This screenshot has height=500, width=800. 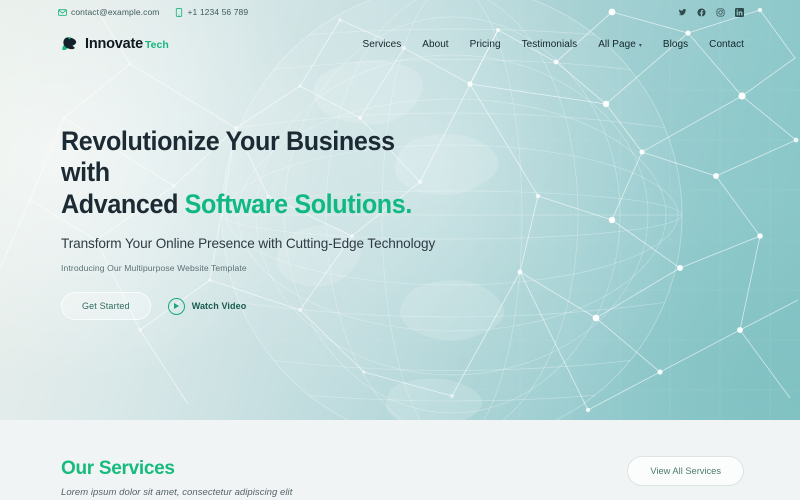 What do you see at coordinates (400, 12) in the screenshot?
I see `top-contact-bar: contact@example.com +1 1234 56 789` at bounding box center [400, 12].